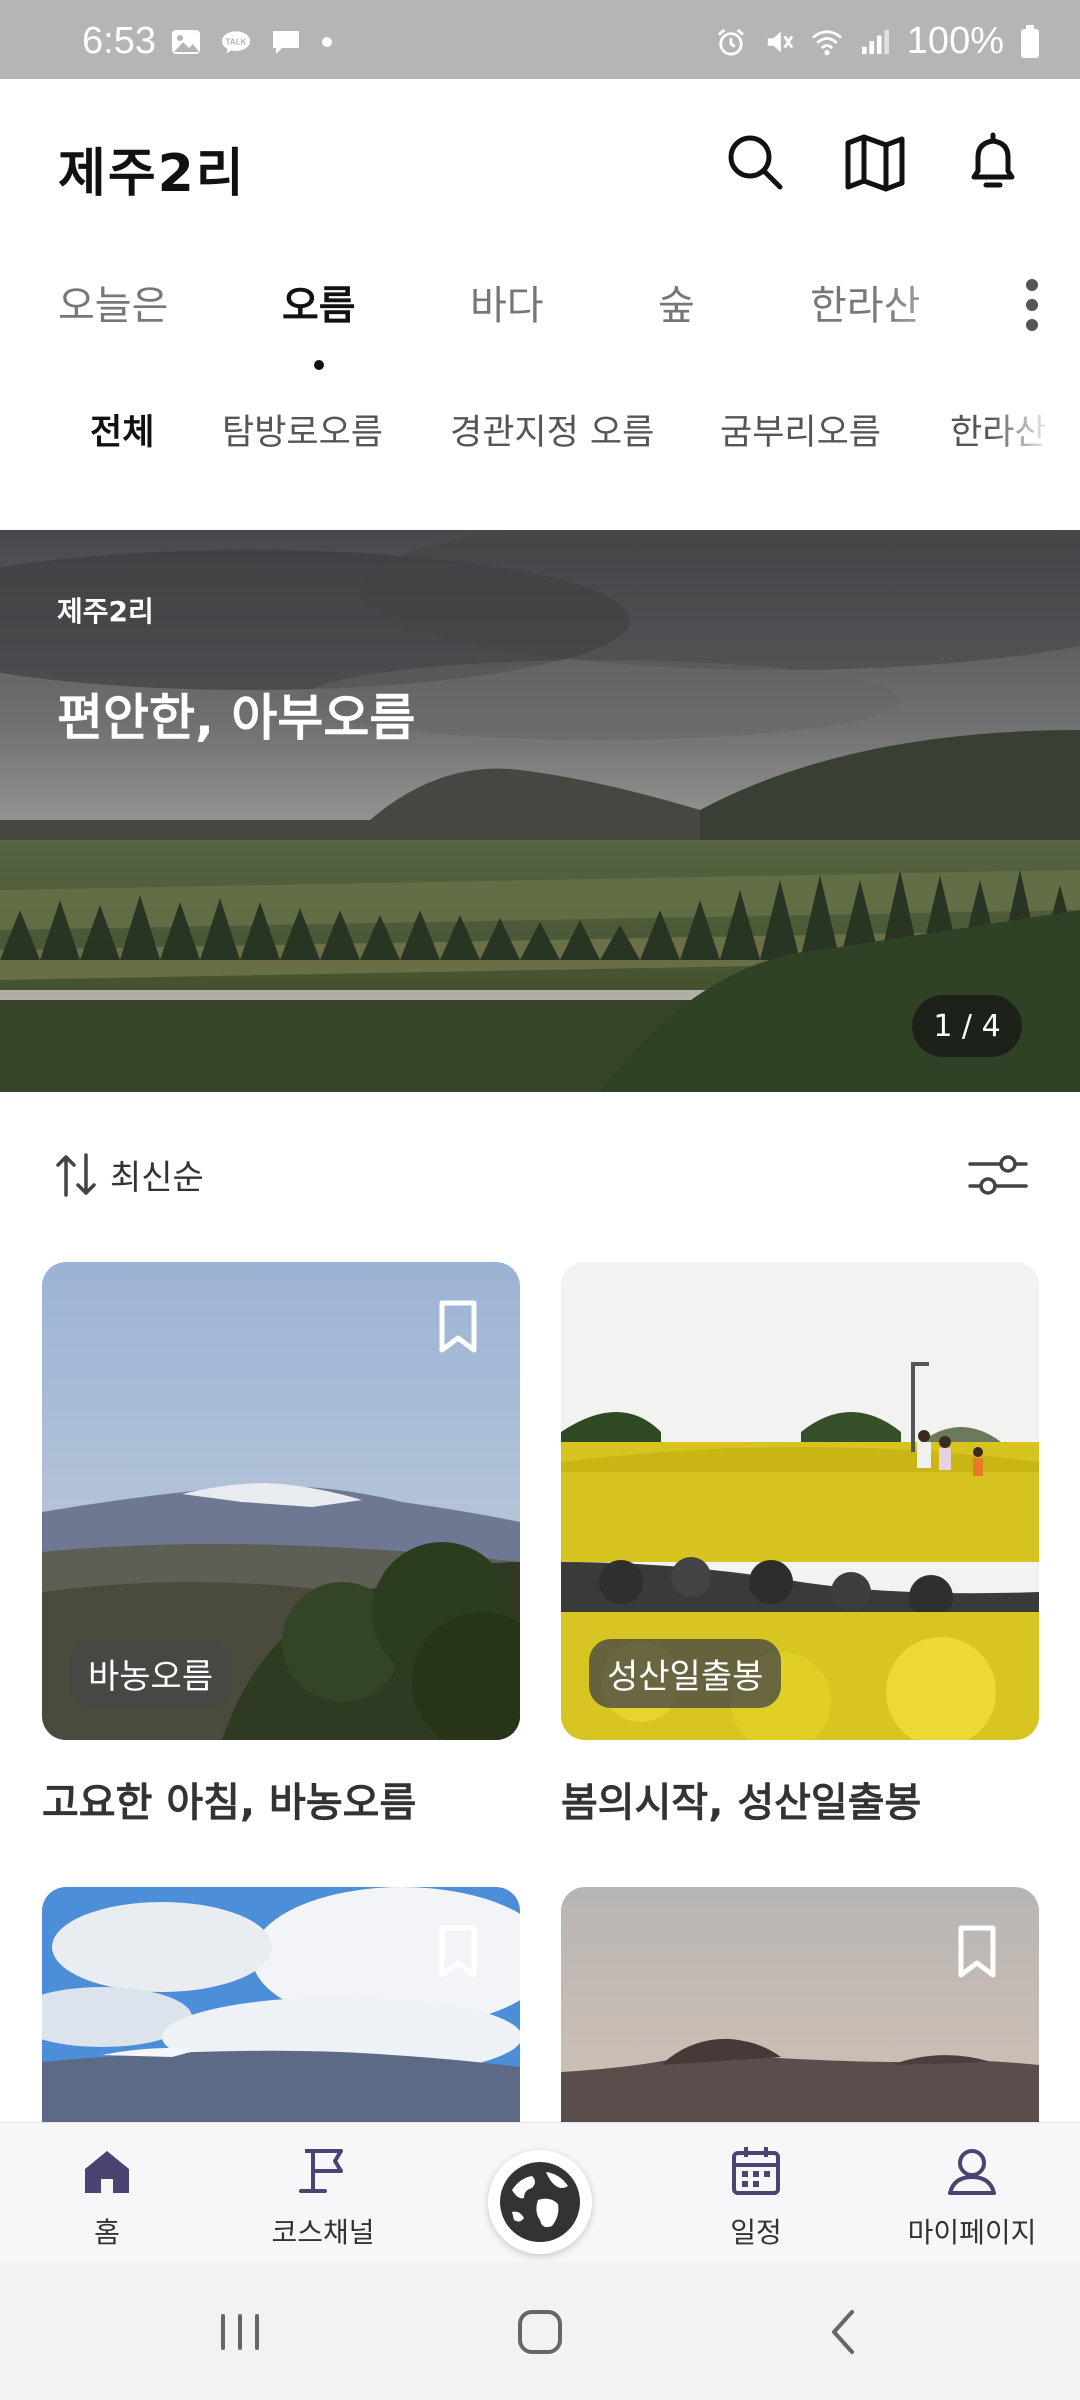 The height and width of the screenshot is (2400, 1080). What do you see at coordinates (826, 42) in the screenshot?
I see `wifi-icon` at bounding box center [826, 42].